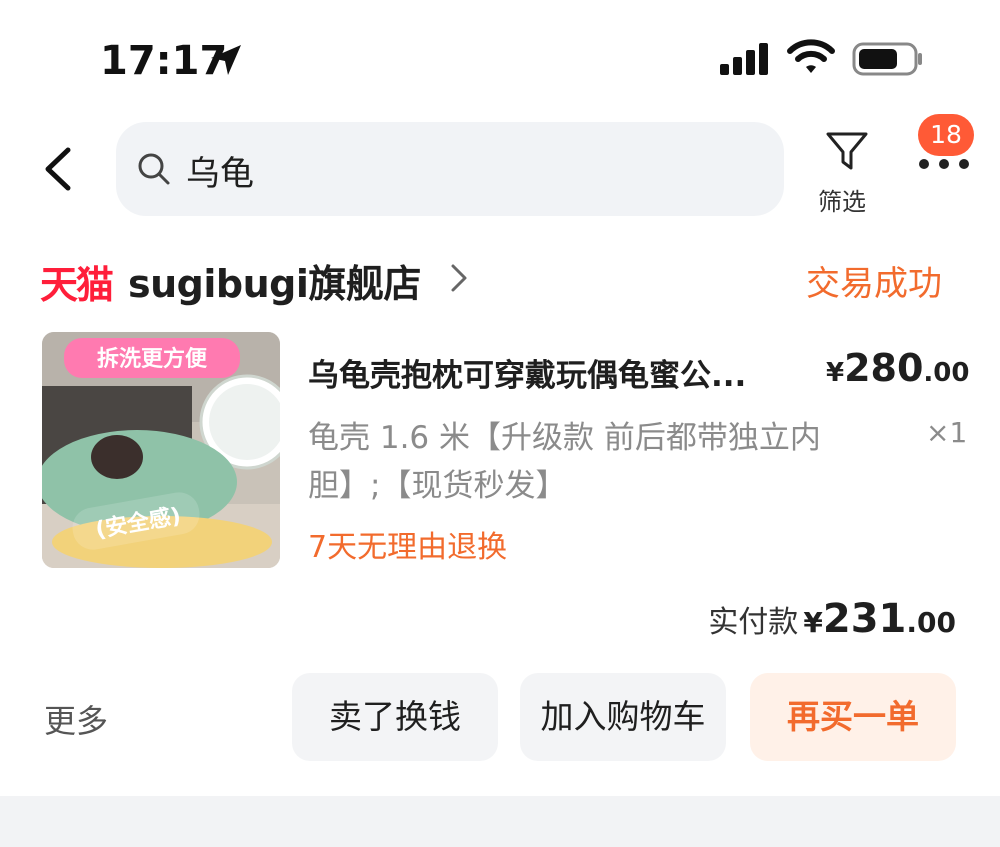 Image resolution: width=1000 pixels, height=847 pixels. Describe the element at coordinates (408, 547) in the screenshot. I see `return-policy-tag: 7天无理由退换` at that location.